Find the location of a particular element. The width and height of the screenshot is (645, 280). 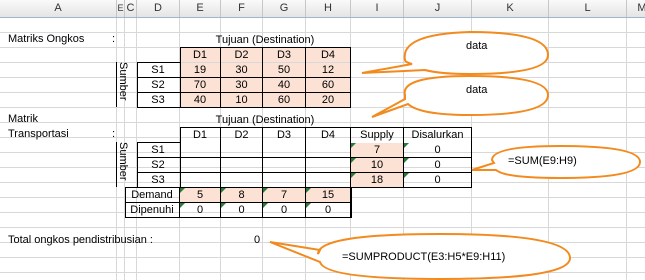

total-cost-value: 0 is located at coordinates (257, 240).